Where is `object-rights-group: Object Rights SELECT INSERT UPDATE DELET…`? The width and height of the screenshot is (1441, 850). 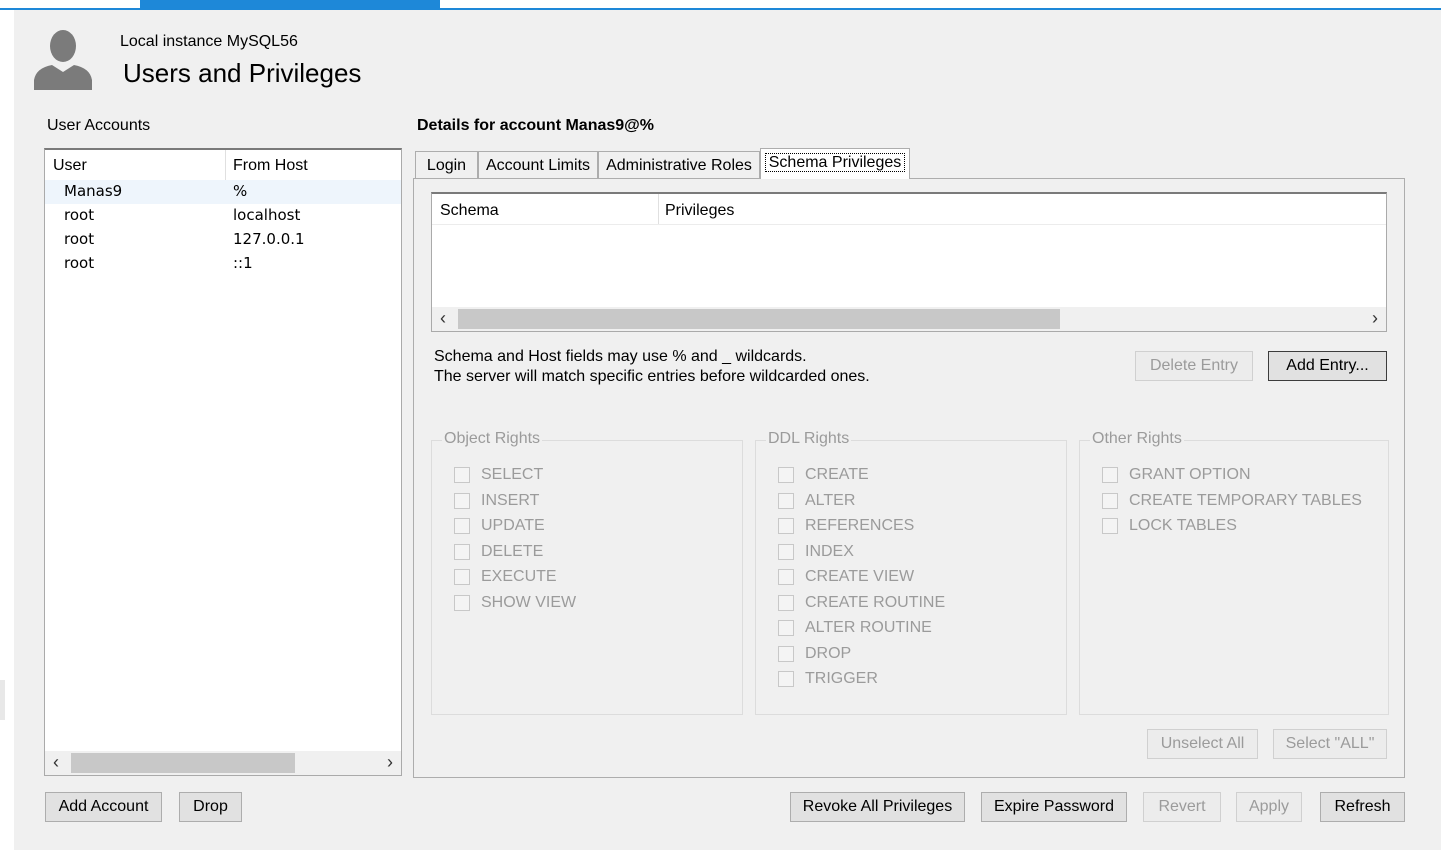 object-rights-group: Object Rights SELECT INSERT UPDATE DELET… is located at coordinates (587, 572).